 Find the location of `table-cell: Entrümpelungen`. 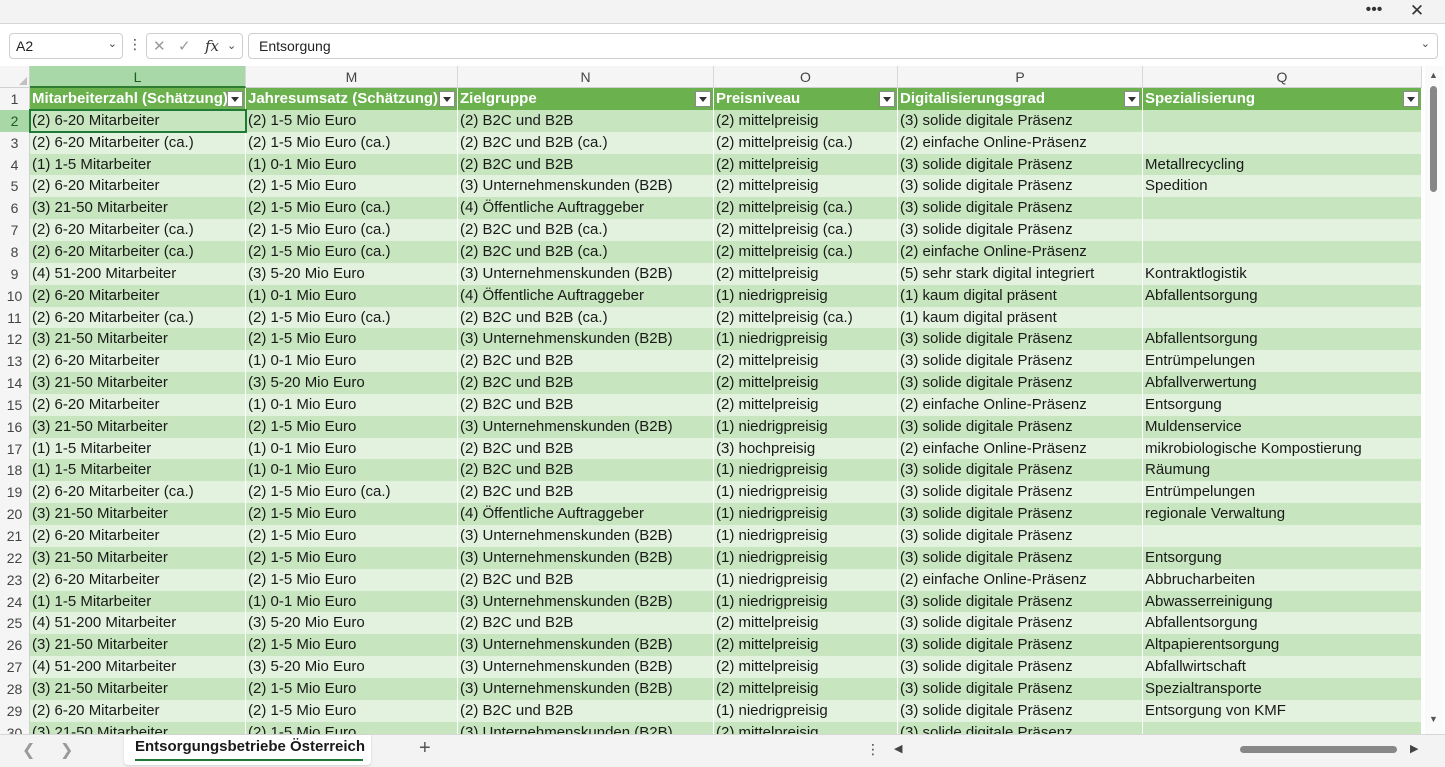

table-cell: Entrümpelungen is located at coordinates (1282, 361).